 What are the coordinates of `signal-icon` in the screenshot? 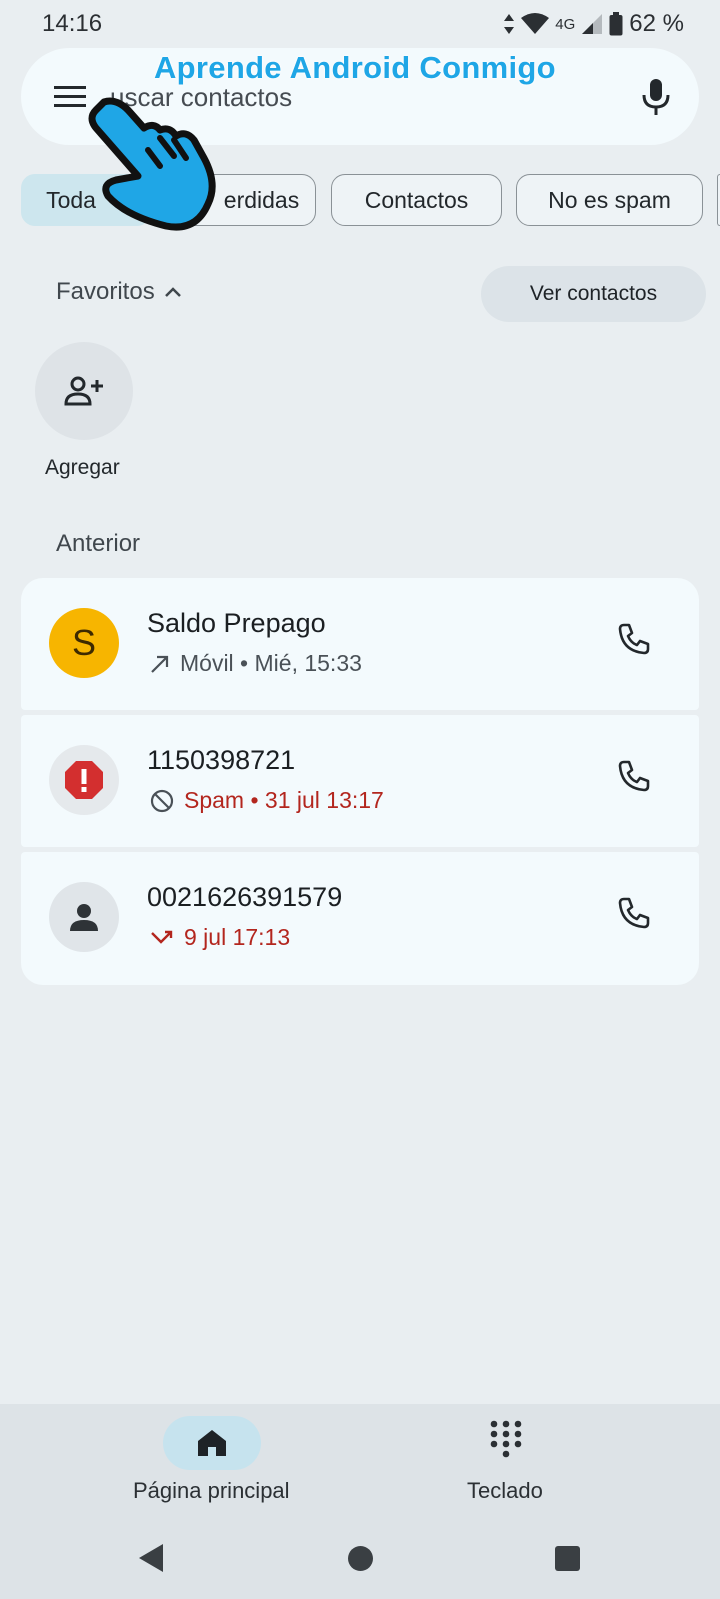 It's located at (592, 24).